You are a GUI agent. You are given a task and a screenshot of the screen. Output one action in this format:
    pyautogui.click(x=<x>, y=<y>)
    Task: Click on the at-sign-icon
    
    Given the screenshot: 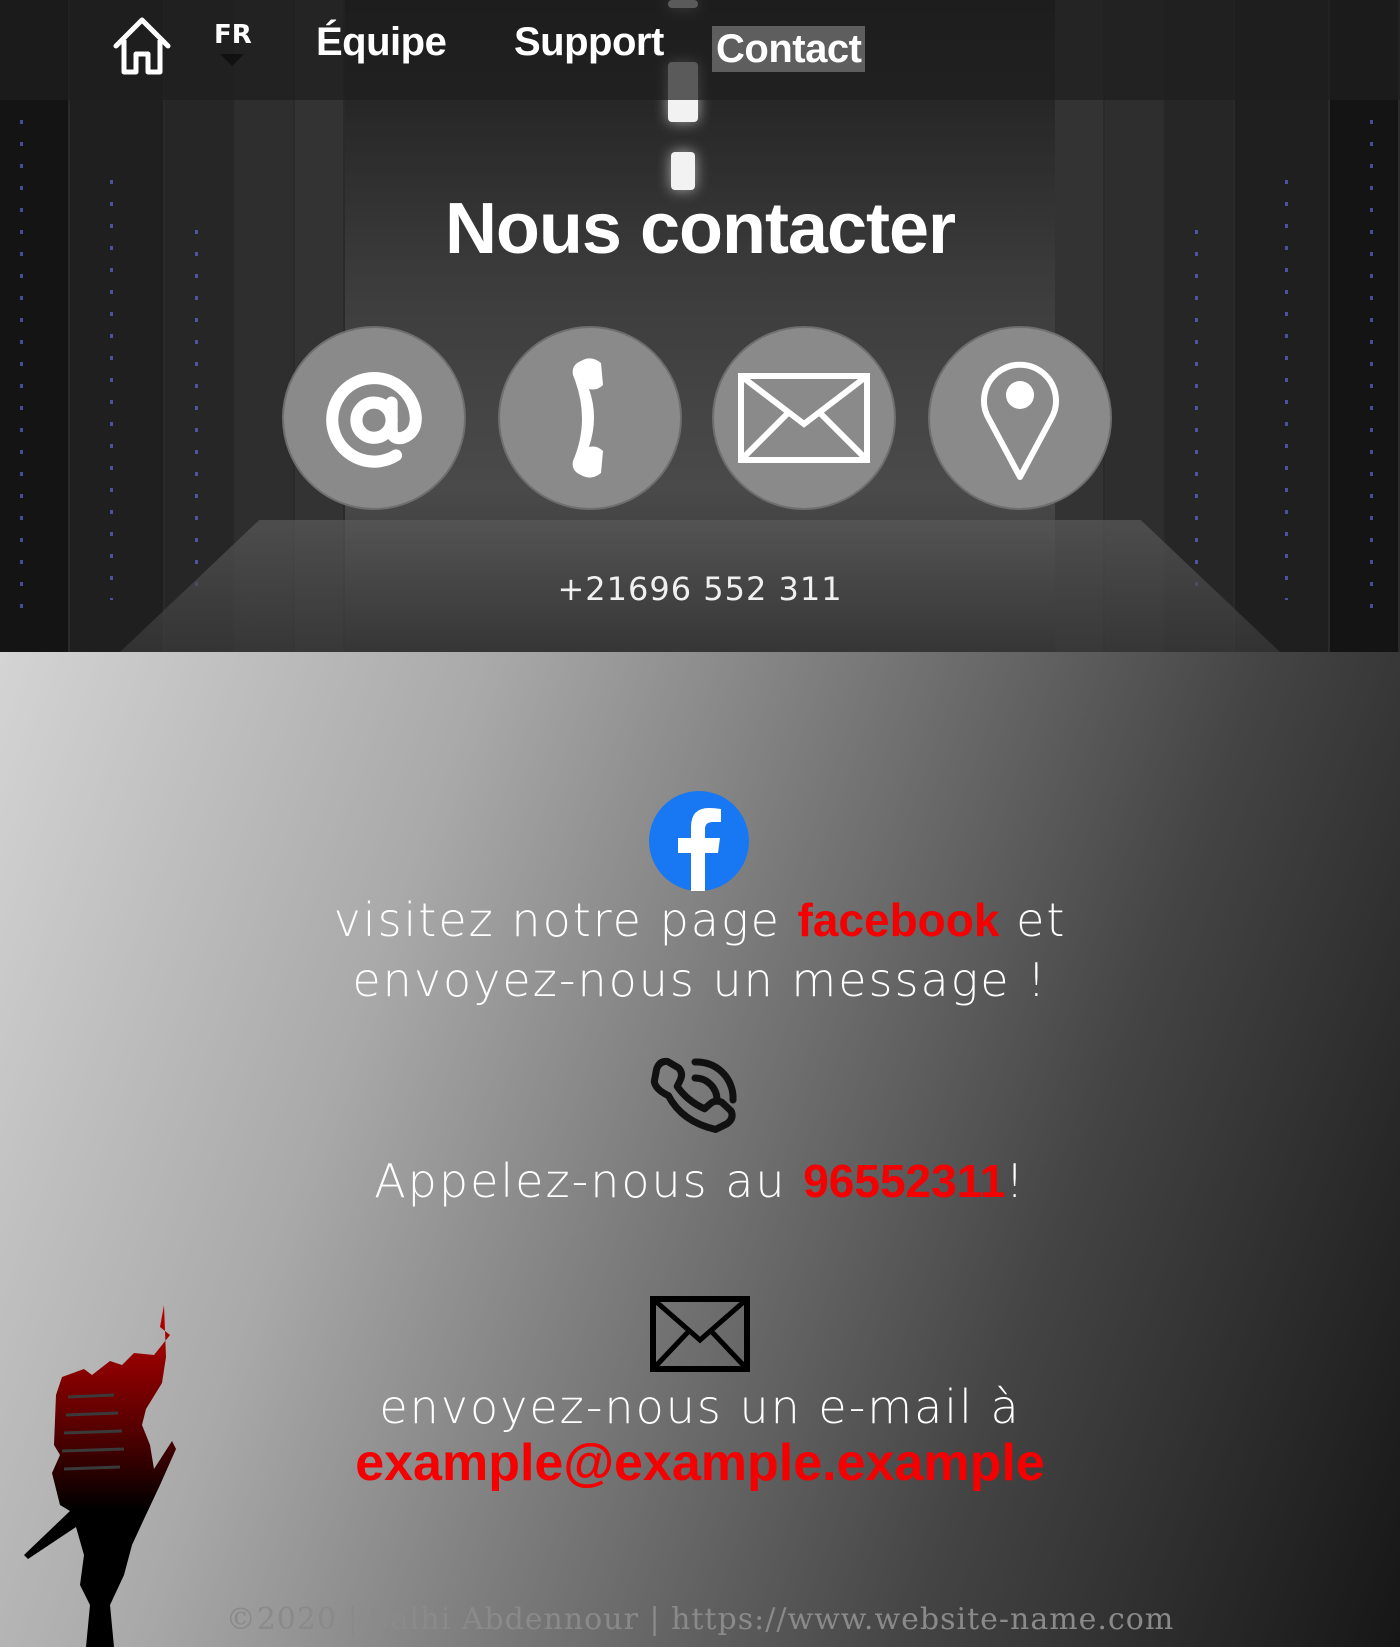 What is the action you would take?
    pyautogui.click(x=374, y=419)
    